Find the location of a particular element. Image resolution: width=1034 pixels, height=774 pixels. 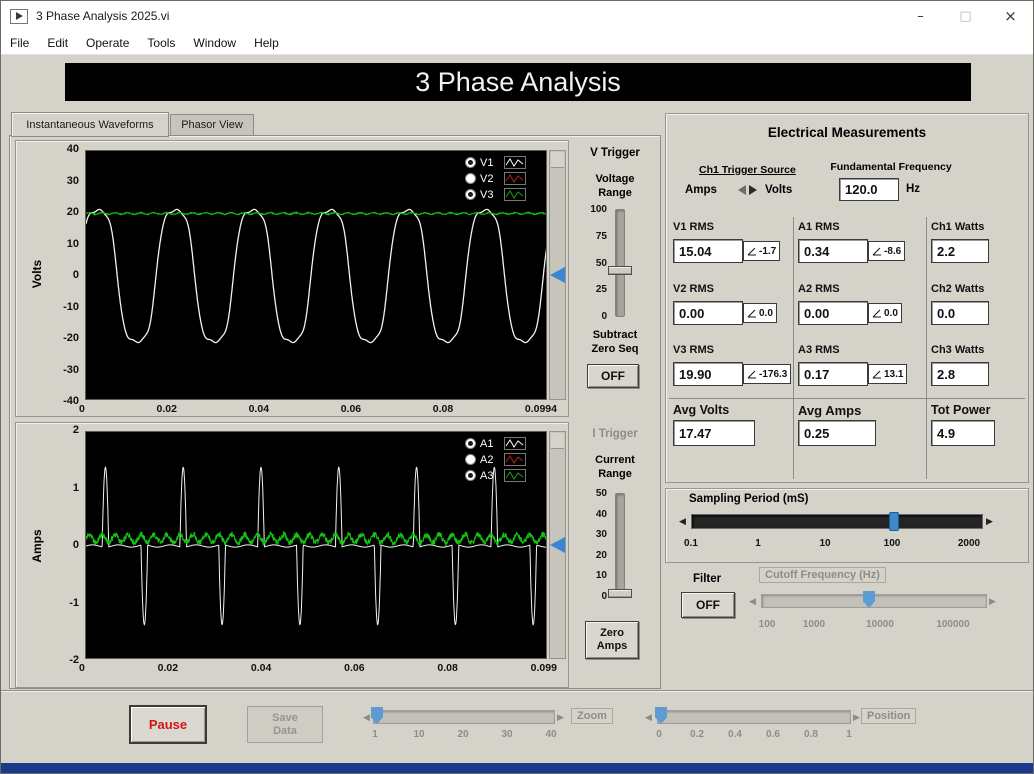

subtract-zero-seq-off-button: OFF is located at coordinates (613, 376).